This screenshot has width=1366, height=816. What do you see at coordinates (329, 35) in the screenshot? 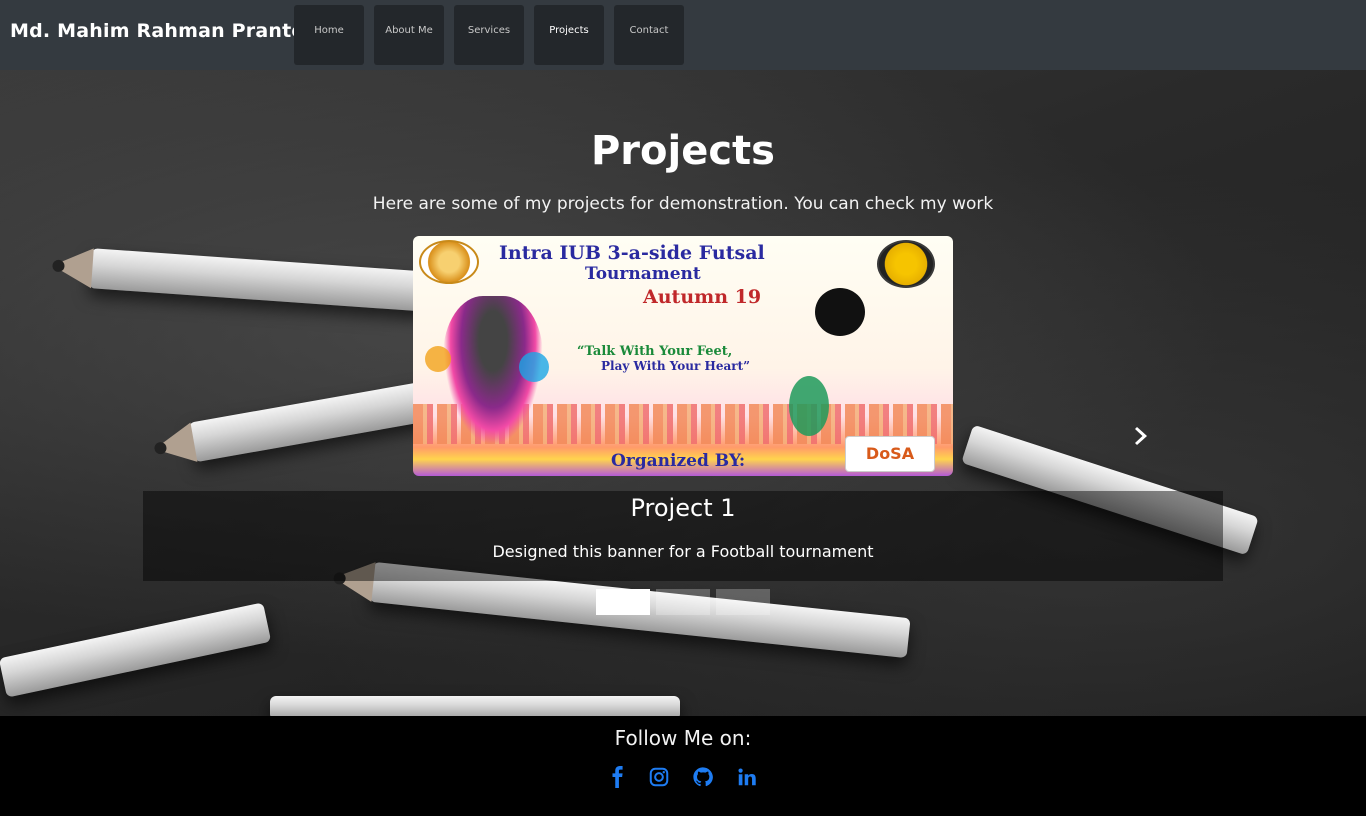
I see `nav-item-home: Home` at bounding box center [329, 35].